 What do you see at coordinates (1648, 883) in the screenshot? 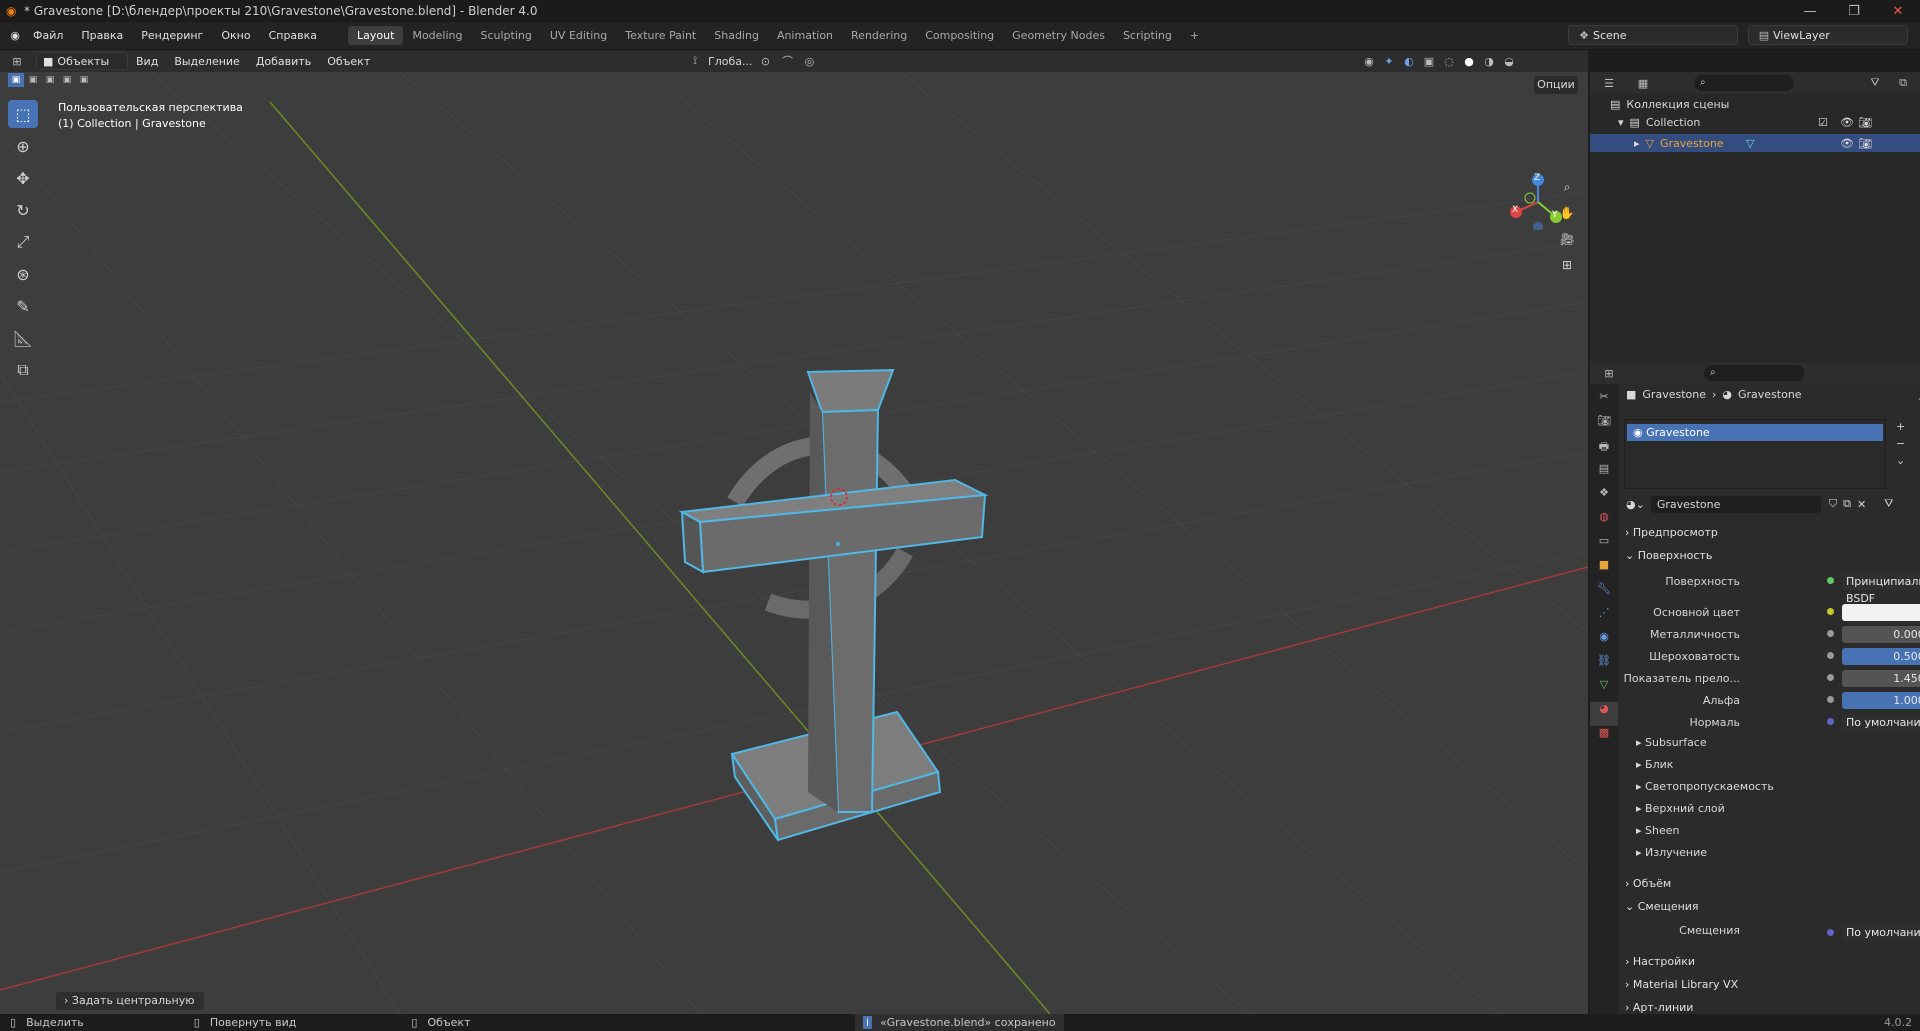
I see `section-volume: › Объём` at bounding box center [1648, 883].